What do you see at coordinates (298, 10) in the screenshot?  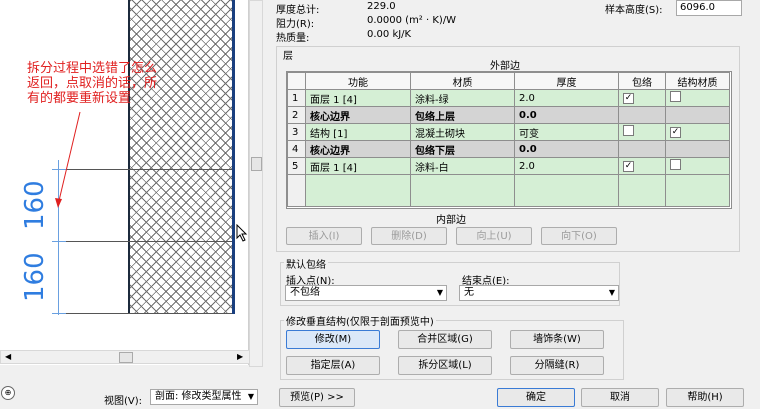 I see `thickness-label: 厚度总计:` at bounding box center [298, 10].